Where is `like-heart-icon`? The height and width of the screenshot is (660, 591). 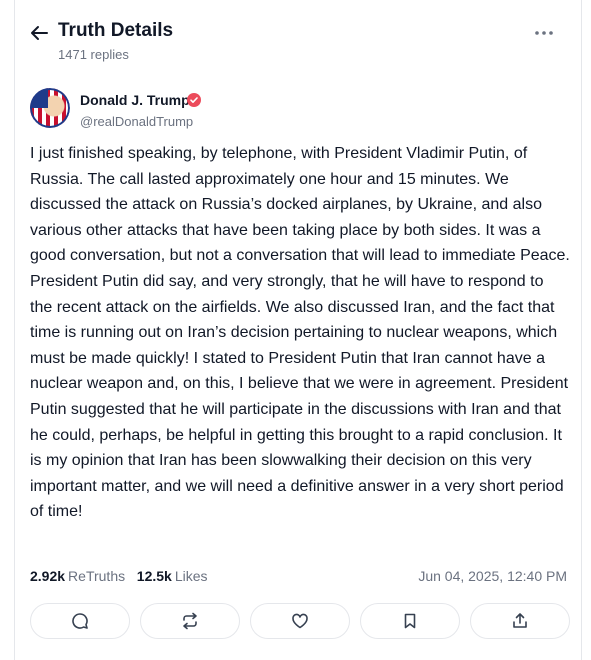
like-heart-icon is located at coordinates (300, 621).